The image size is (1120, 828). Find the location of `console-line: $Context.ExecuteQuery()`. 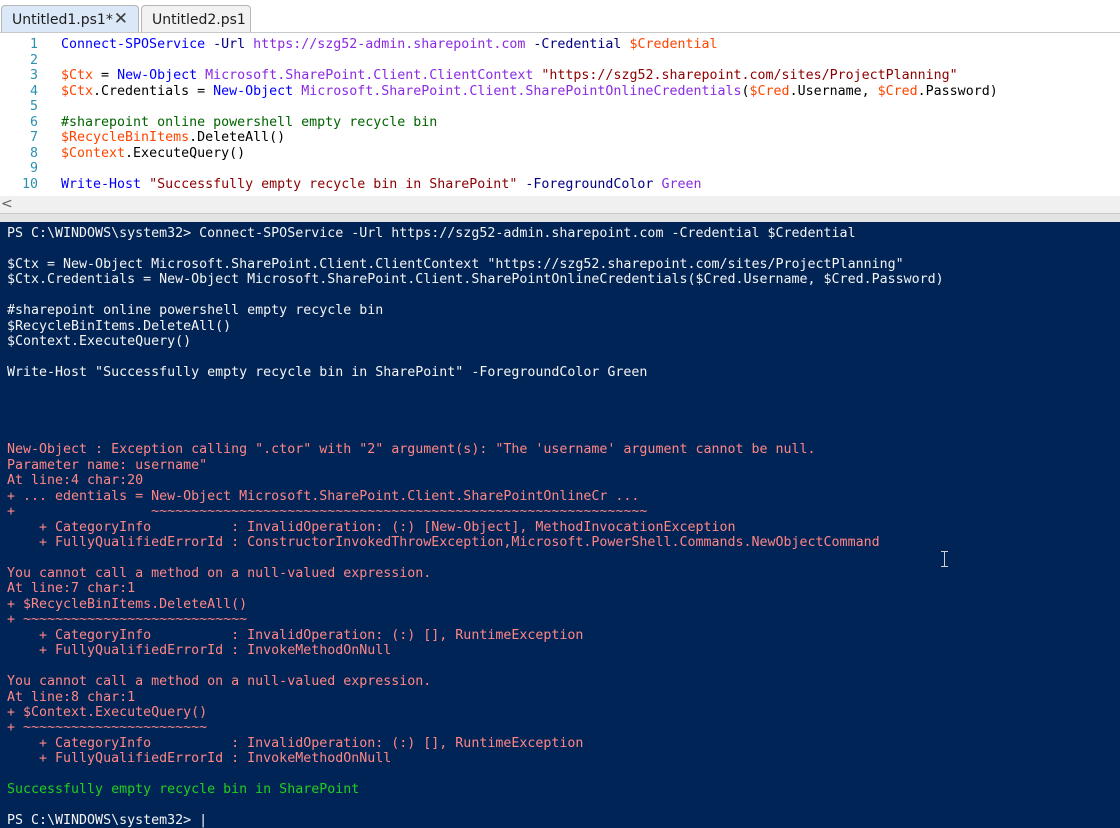

console-line: $Context.ExecuteQuery() is located at coordinates (99, 342).